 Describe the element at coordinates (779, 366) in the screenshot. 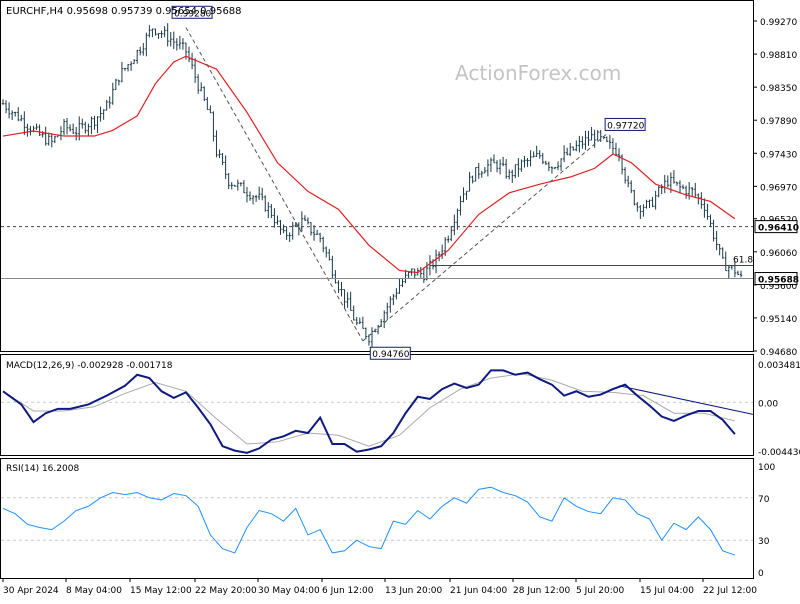

I see `macd-y-tick-label: 0.003481` at that location.